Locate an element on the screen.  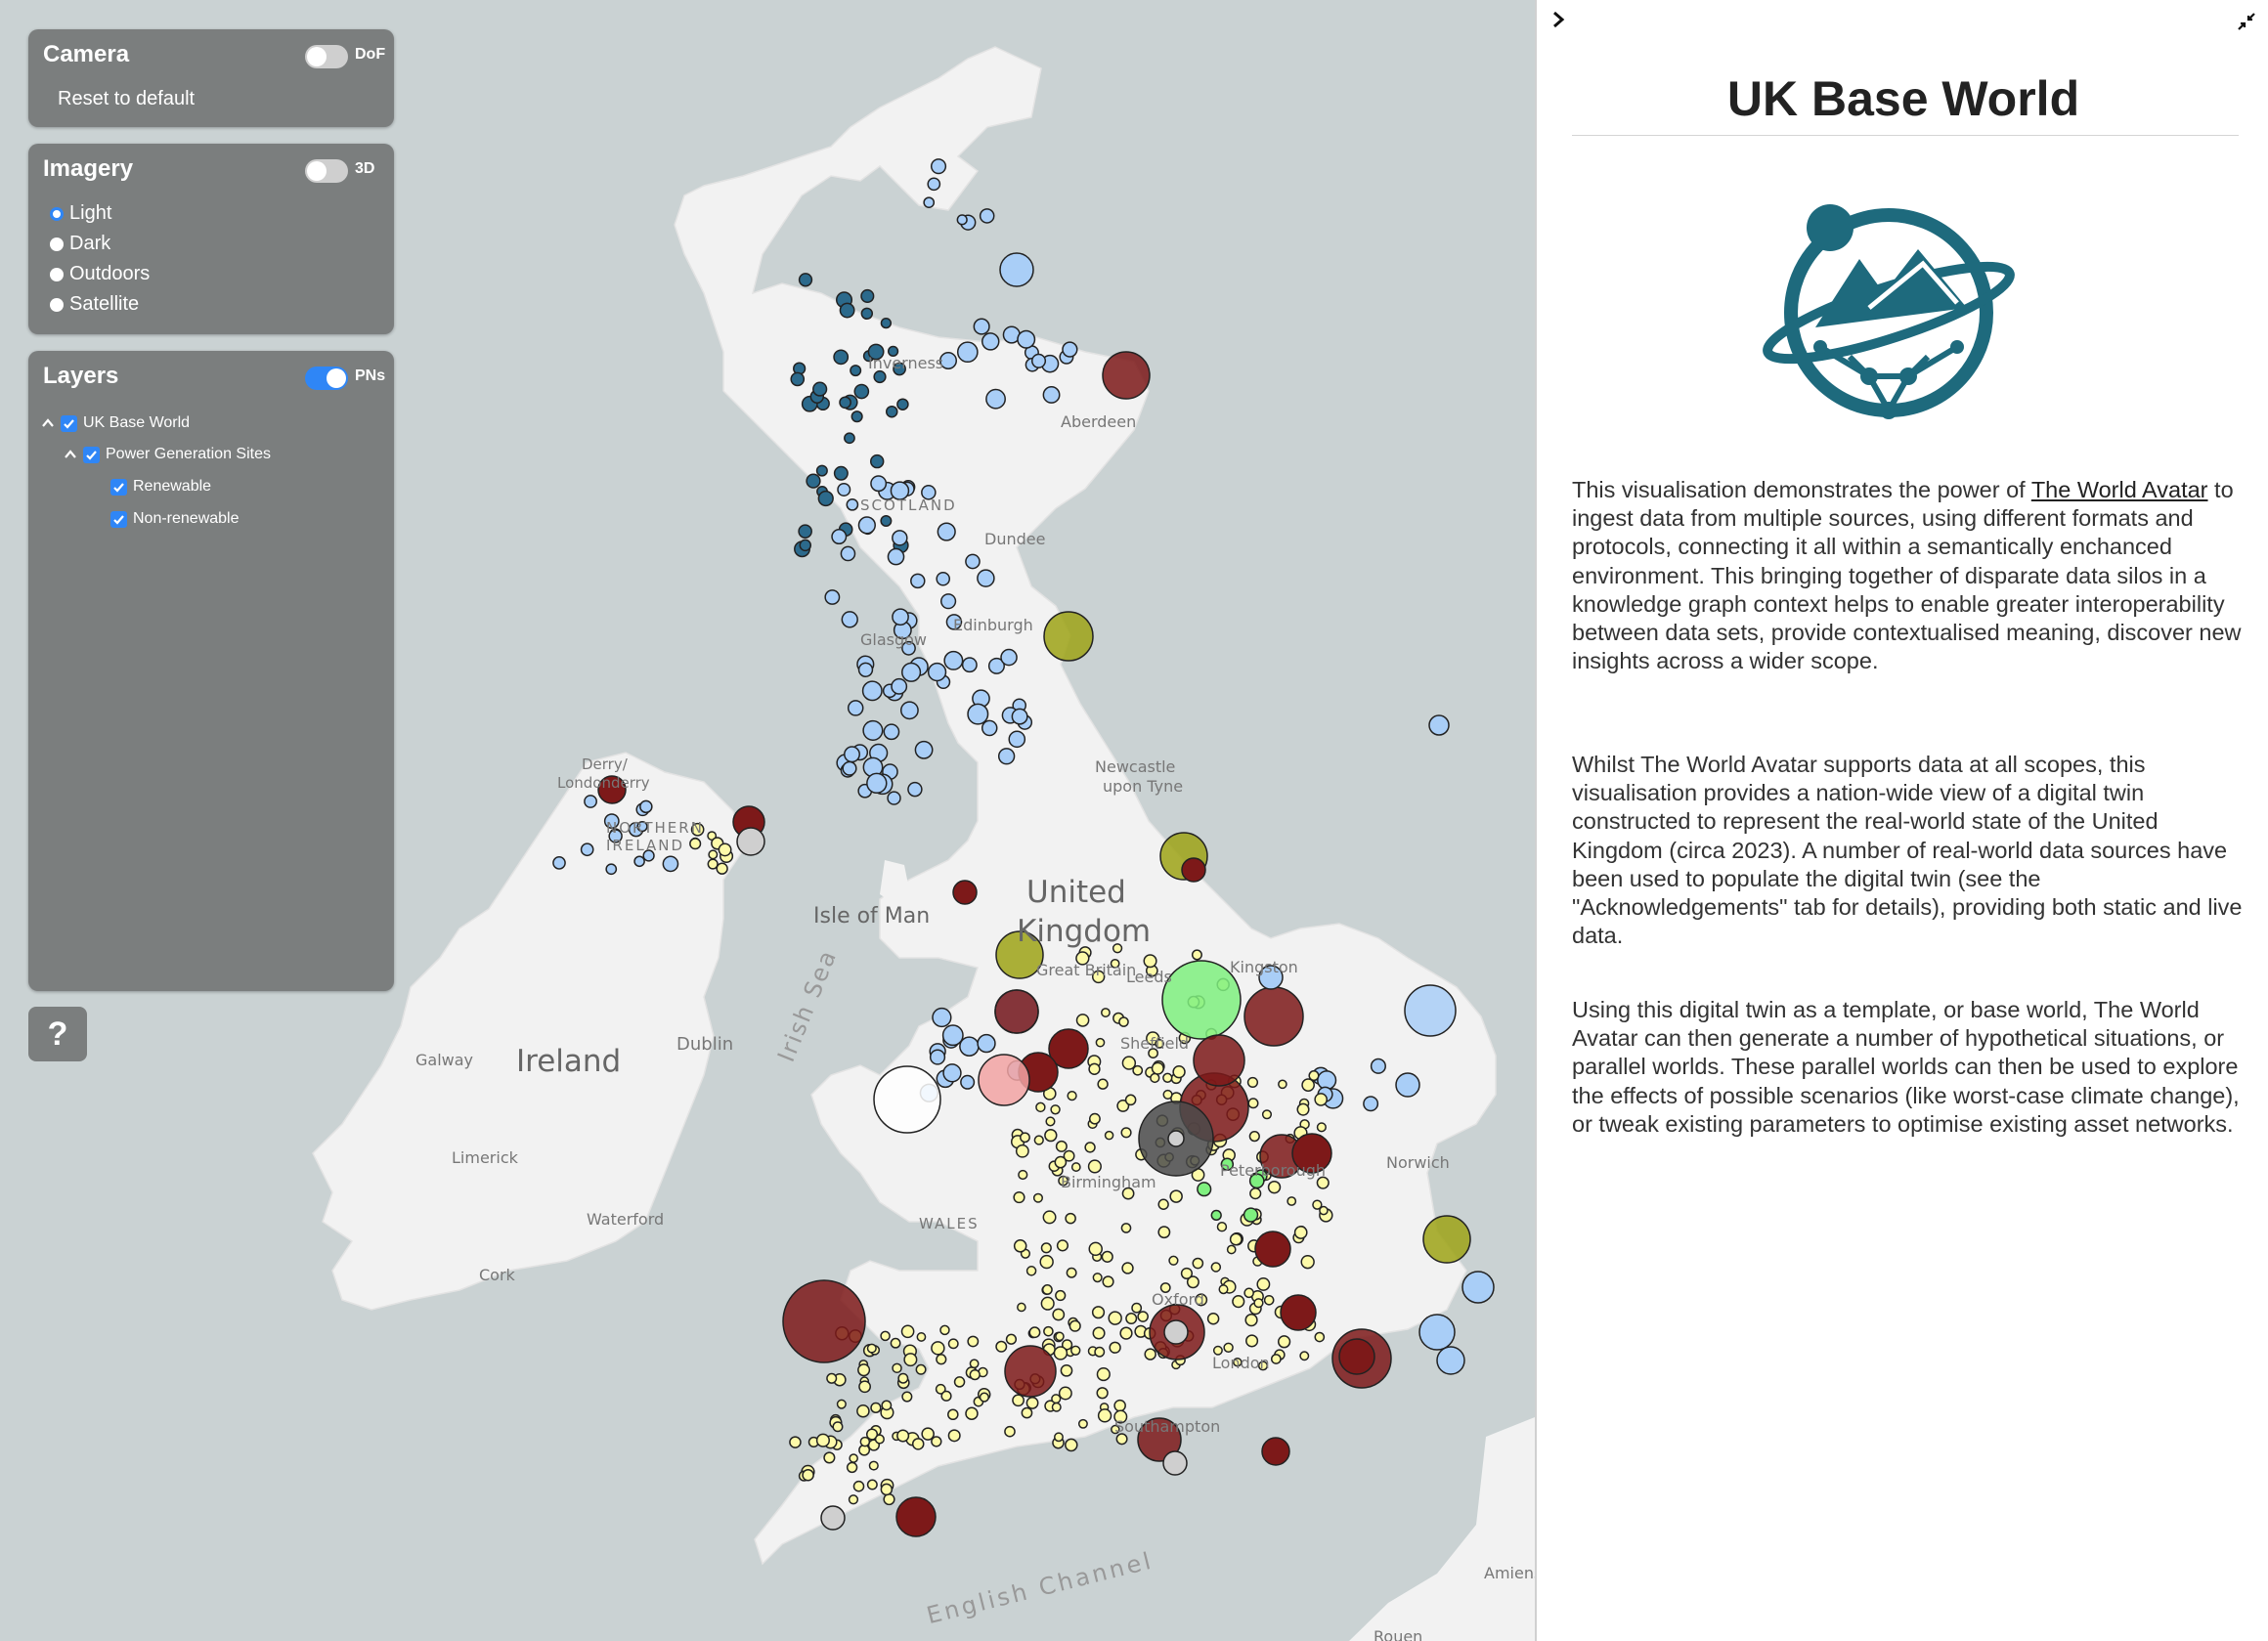
dof-toggle is located at coordinates (326, 56).